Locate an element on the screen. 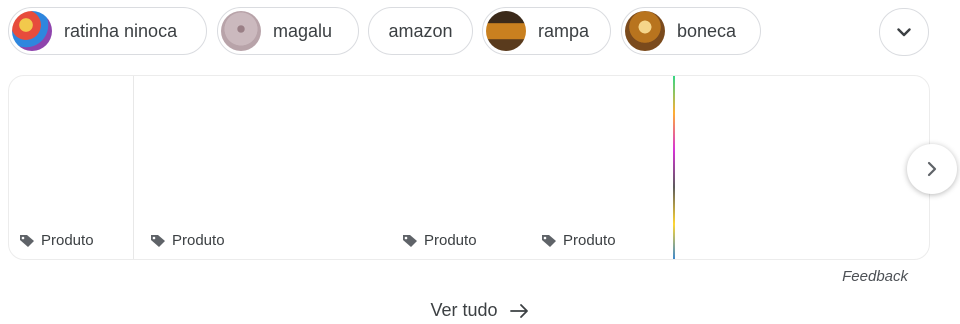 The height and width of the screenshot is (324, 960). boneca-thumb-icon is located at coordinates (645, 31).